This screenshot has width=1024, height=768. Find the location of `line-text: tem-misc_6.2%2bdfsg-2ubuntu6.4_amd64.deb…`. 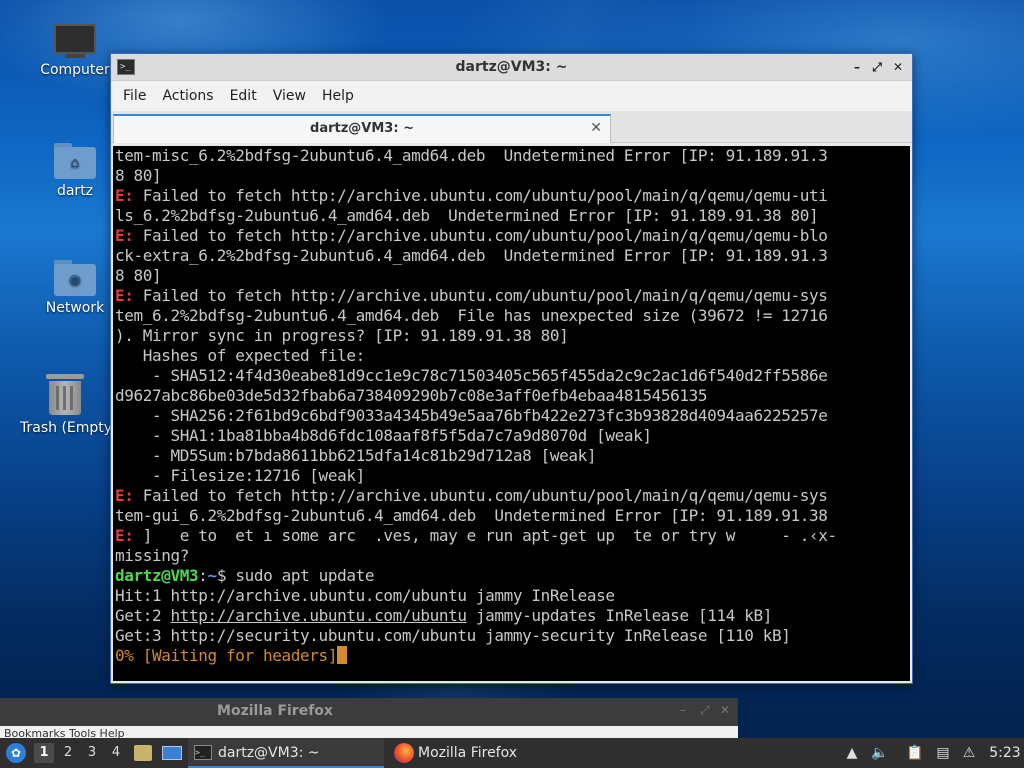

line-text: tem-misc_6.2%2bdfsg-2ubuntu6.4_amd64.deb… is located at coordinates (471, 155).